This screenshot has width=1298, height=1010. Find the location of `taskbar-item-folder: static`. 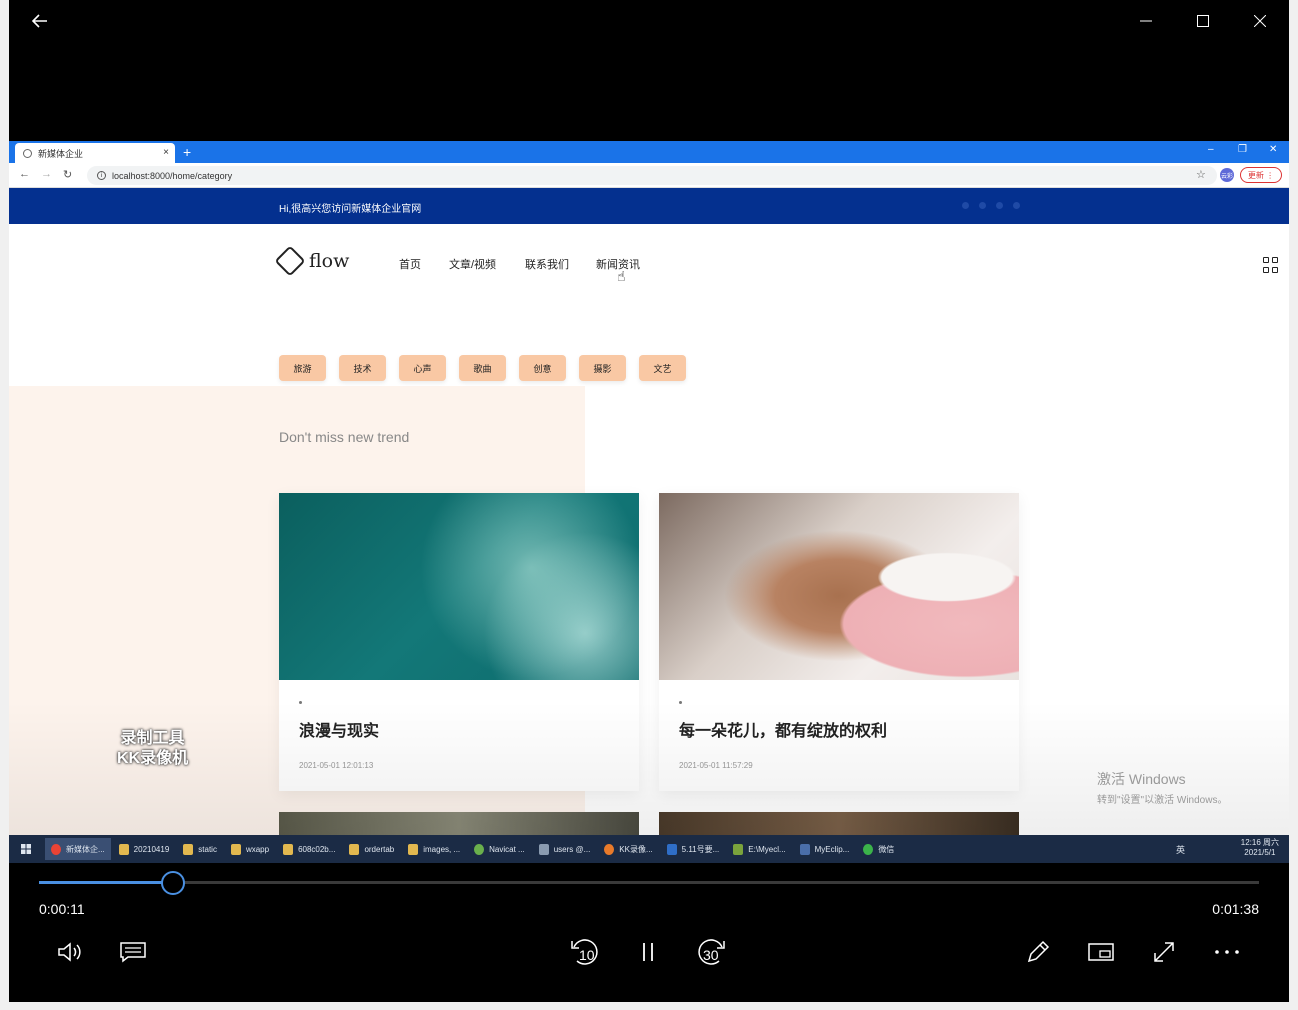

taskbar-item-folder: static is located at coordinates (200, 849).